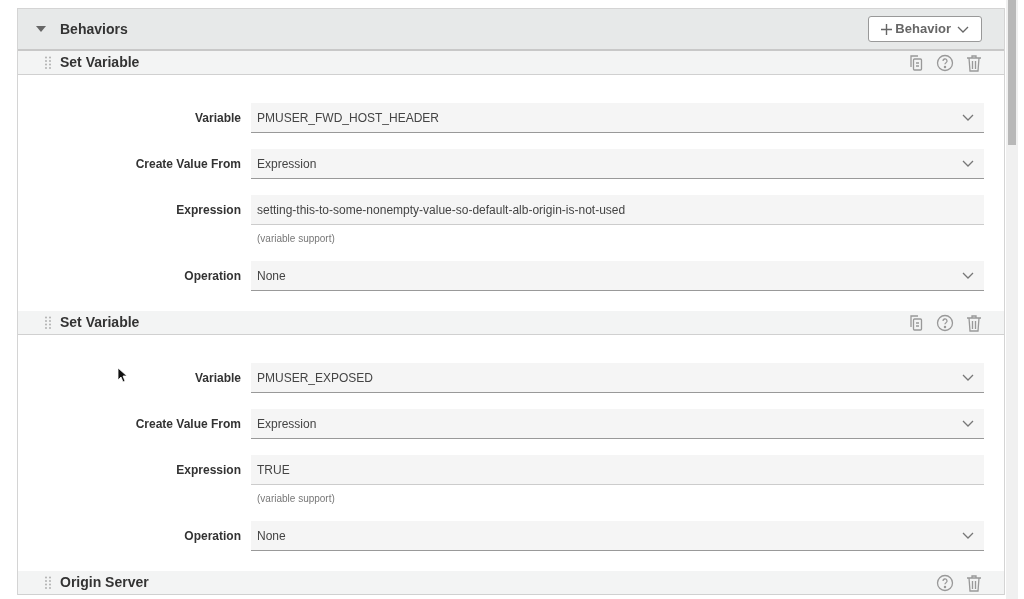 Image resolution: width=1024 pixels, height=599 pixels. I want to click on panel-title: Behaviors, so click(94, 29).